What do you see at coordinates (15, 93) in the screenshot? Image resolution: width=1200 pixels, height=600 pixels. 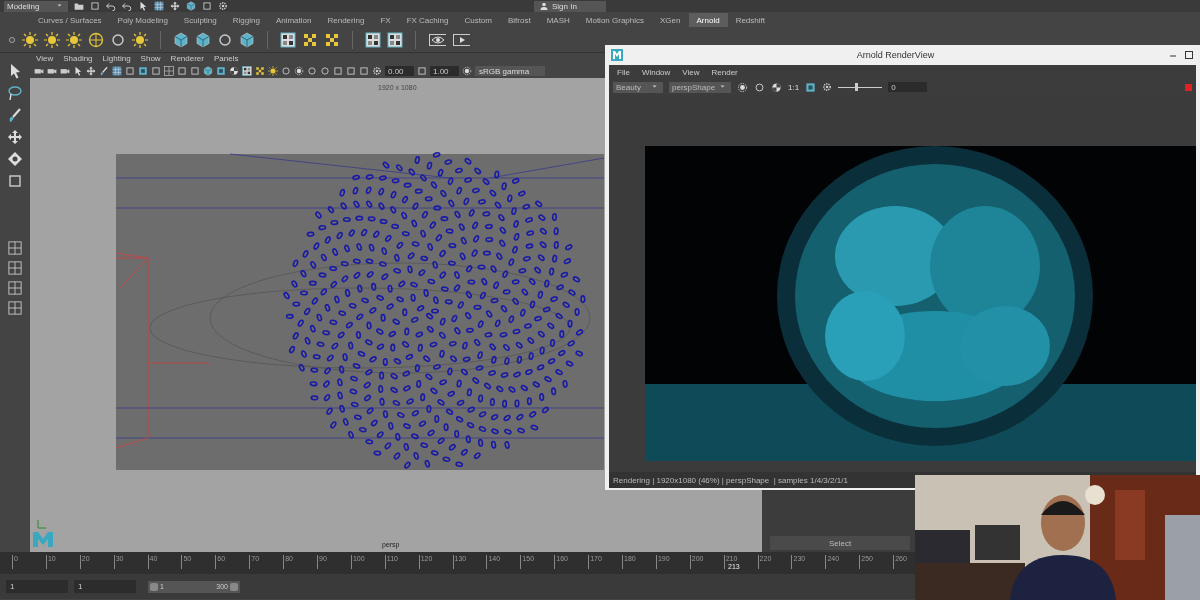 I see `lasso-icon` at bounding box center [15, 93].